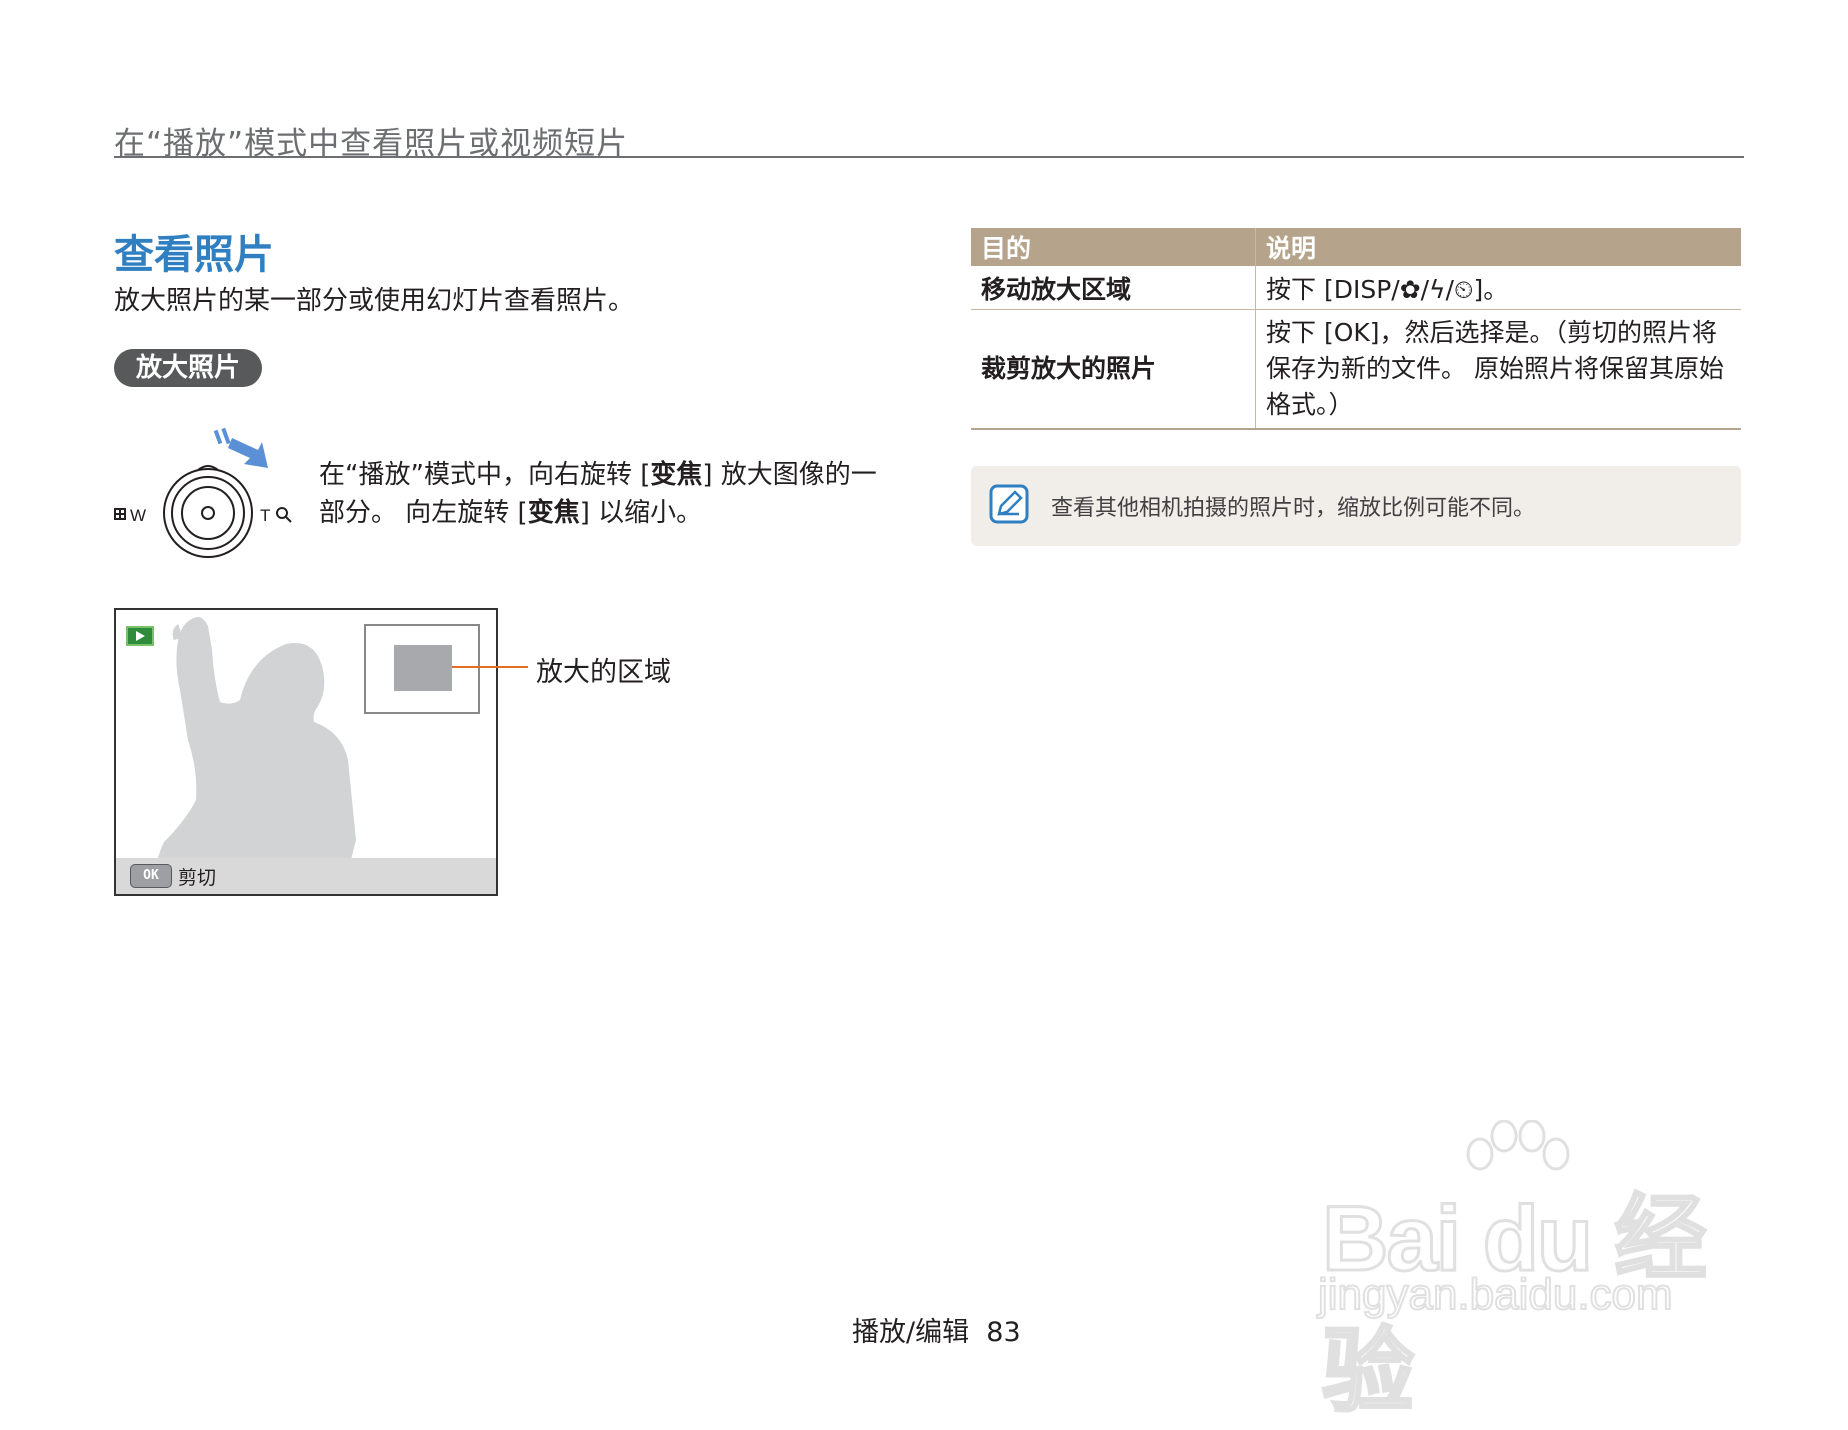 Image resolution: width=1848 pixels, height=1430 pixels. Describe the element at coordinates (265, 515) in the screenshot. I see `dial-t-label: T` at that location.